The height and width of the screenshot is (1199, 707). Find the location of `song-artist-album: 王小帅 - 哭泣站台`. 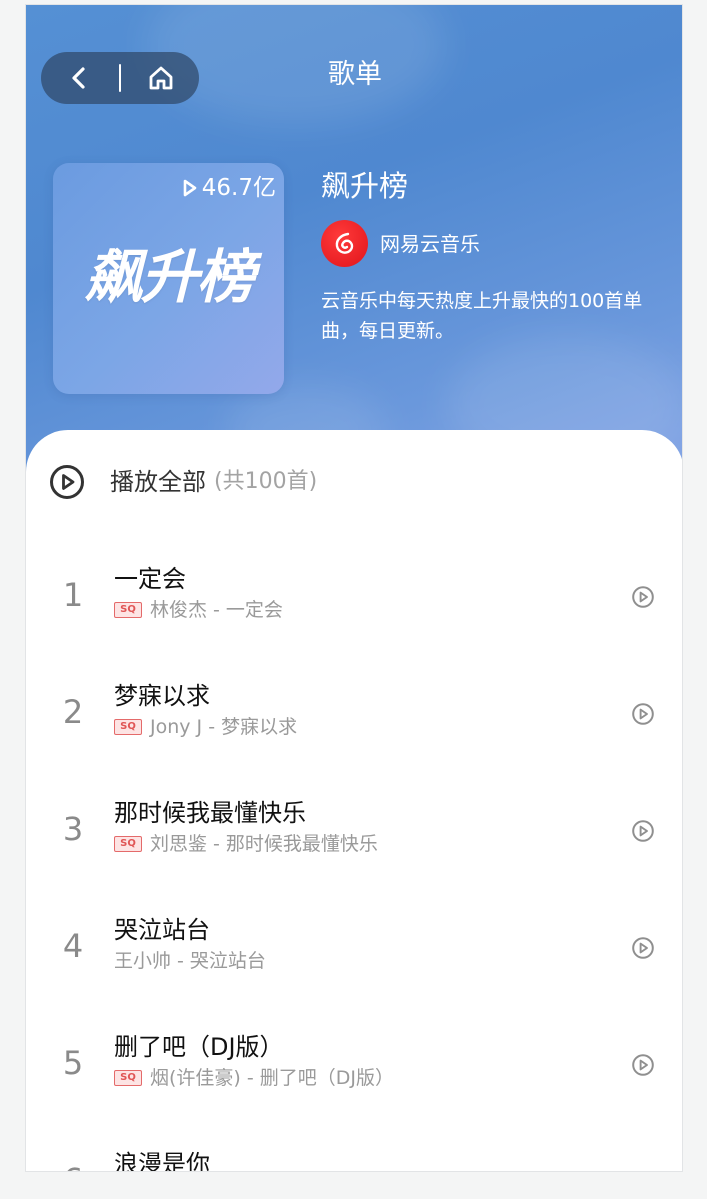

song-artist-album: 王小帅 - 哭泣站台 is located at coordinates (190, 961).